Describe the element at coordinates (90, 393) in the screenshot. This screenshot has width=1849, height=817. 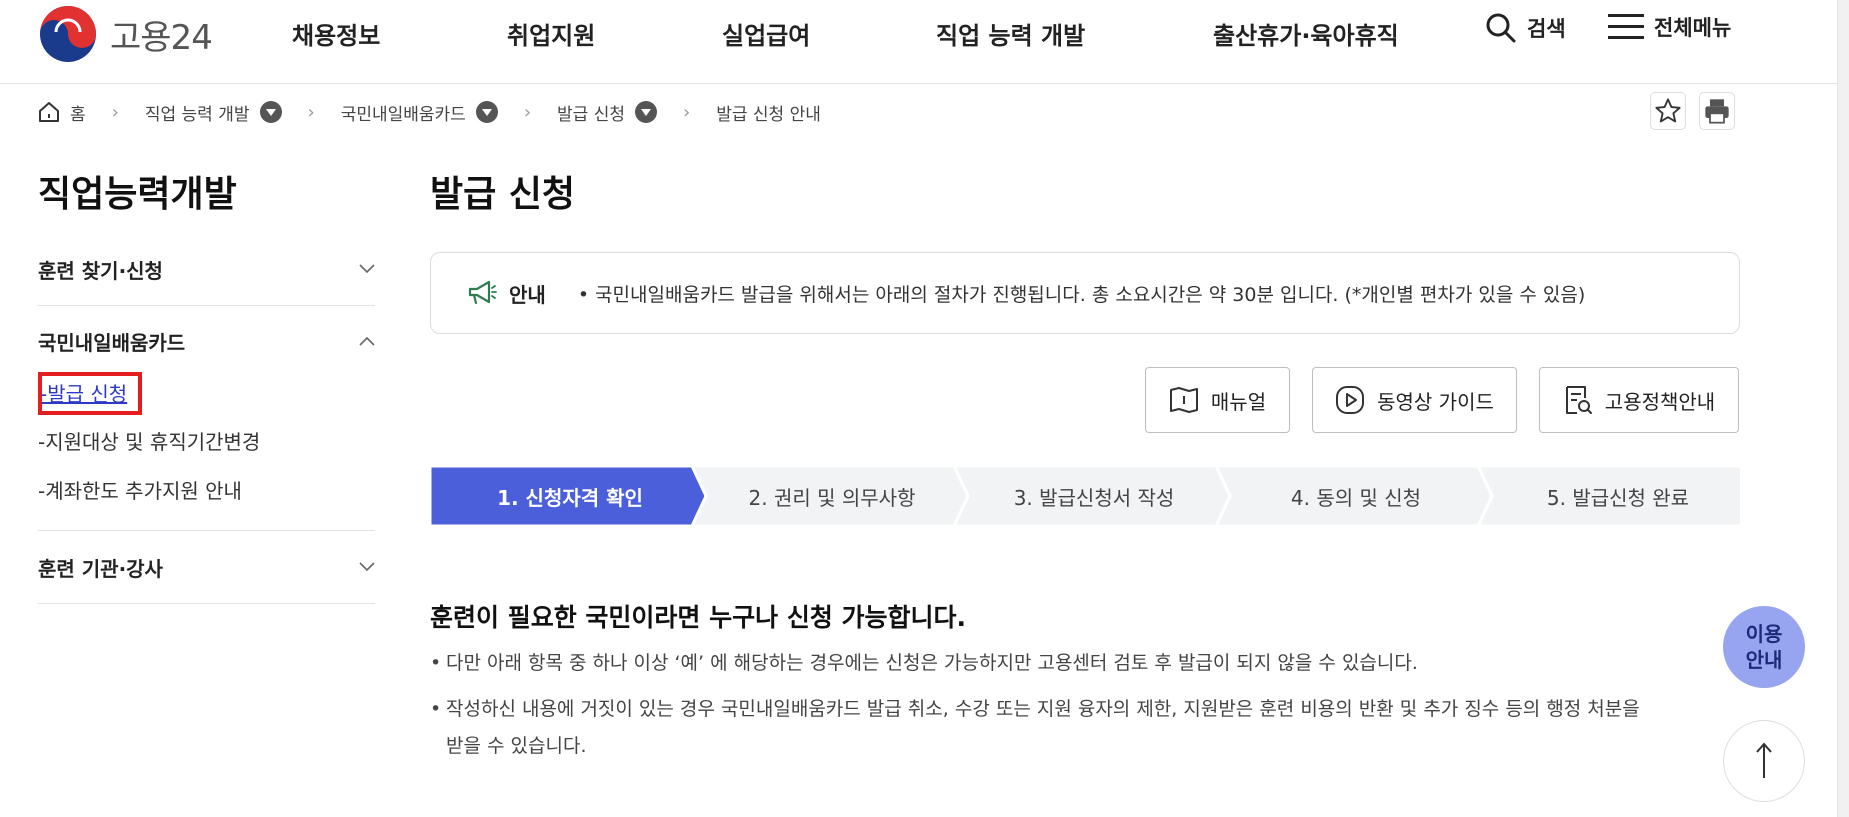
I see `highlight-box` at that location.